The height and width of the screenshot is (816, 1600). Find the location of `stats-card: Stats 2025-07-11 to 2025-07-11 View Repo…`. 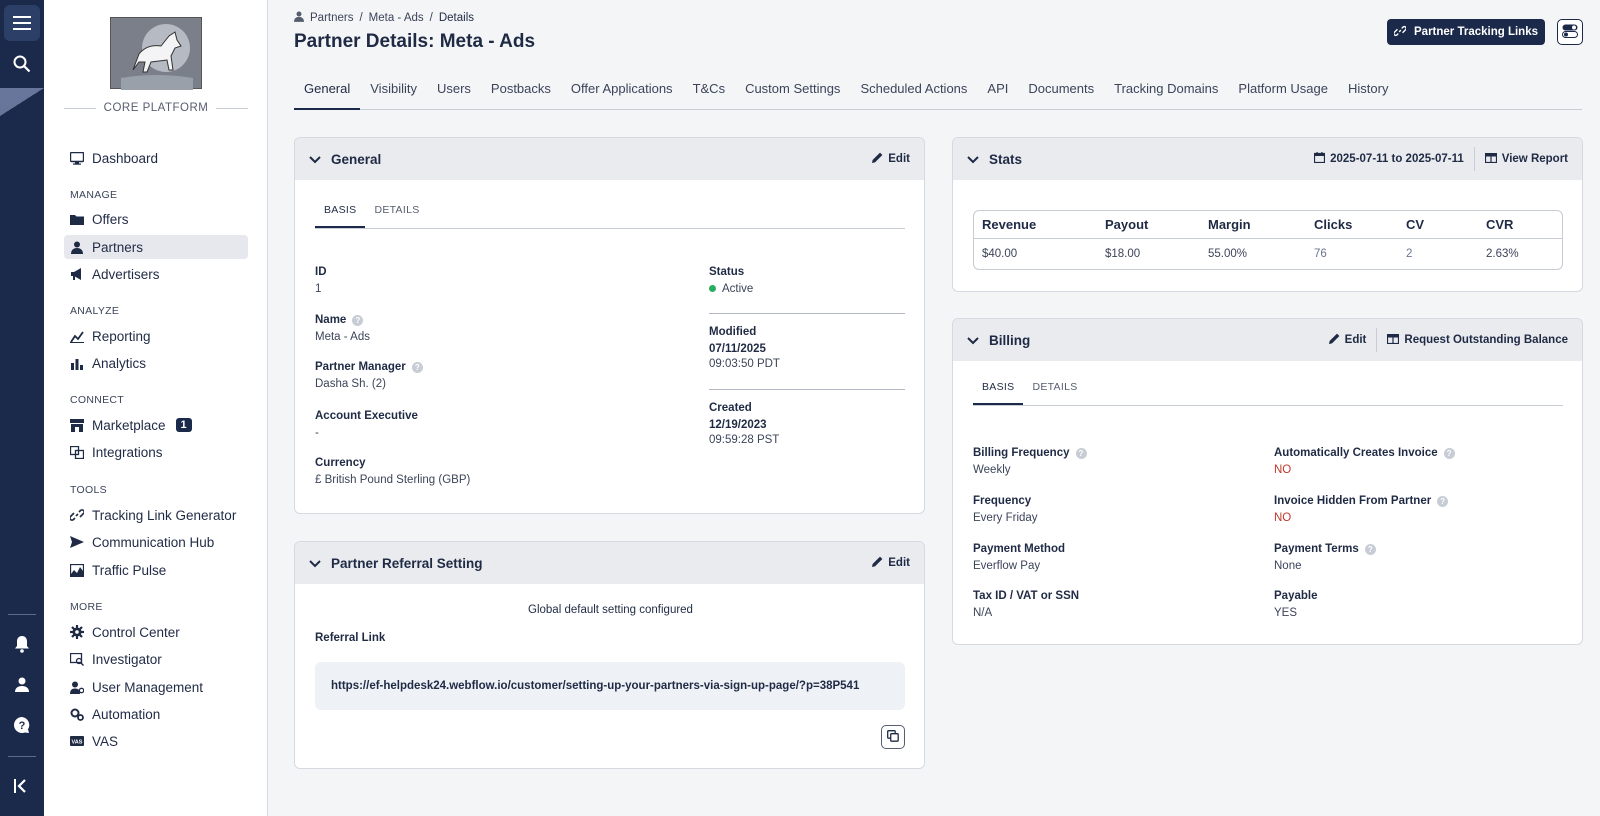

stats-card: Stats 2025-07-11 to 2025-07-11 View Repo… is located at coordinates (1267, 214).